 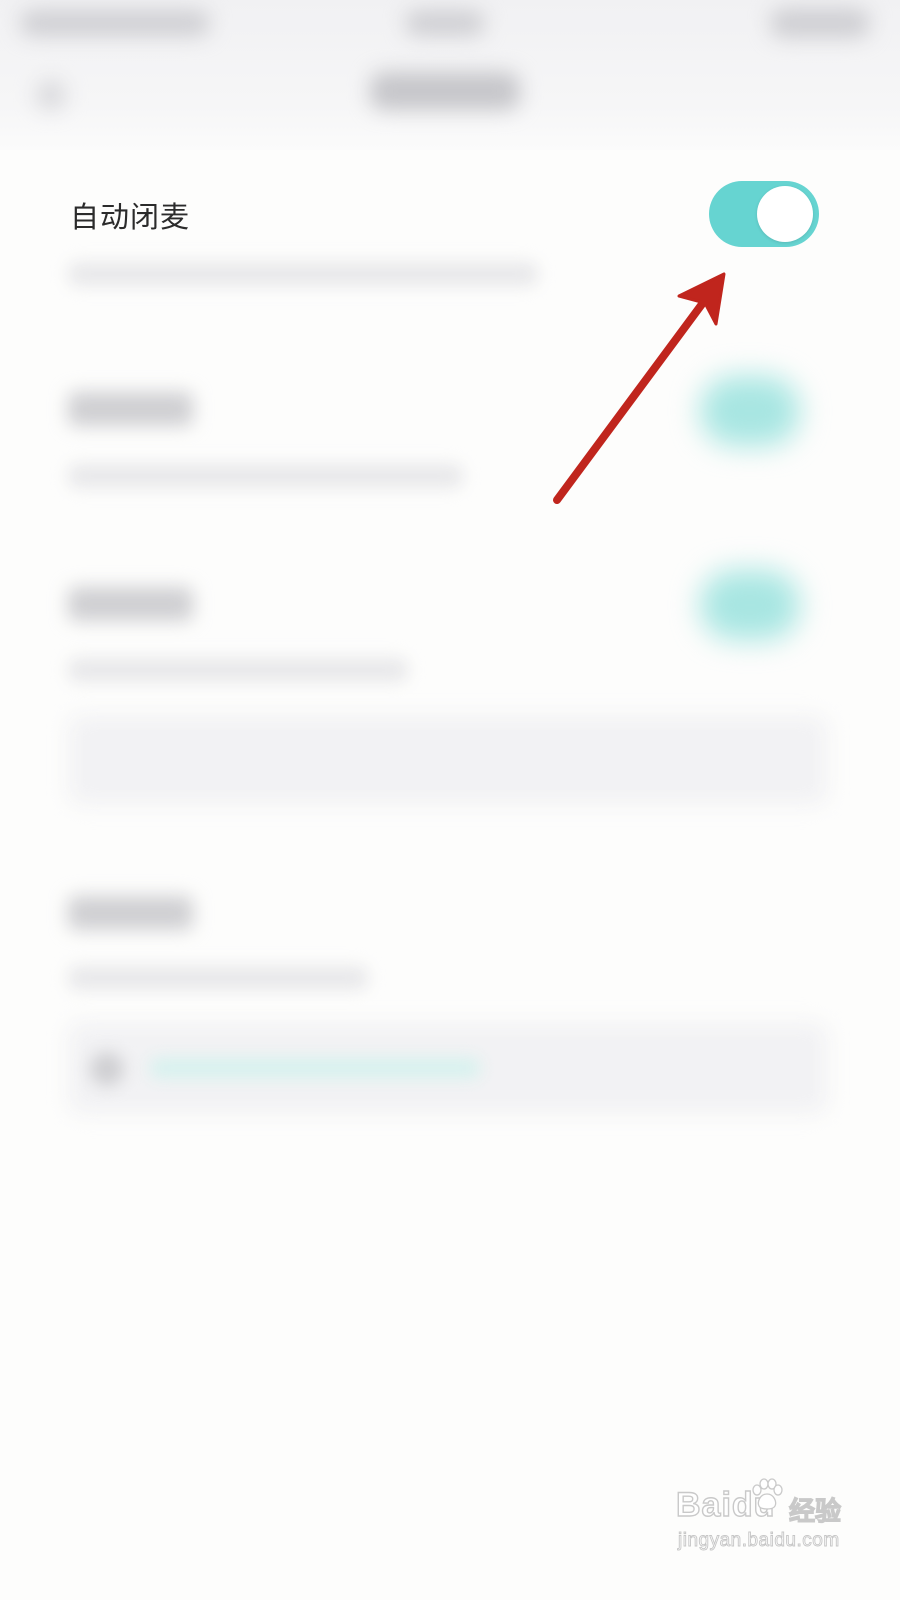 What do you see at coordinates (238, 670) in the screenshot?
I see `setting-3-description-blurred` at bounding box center [238, 670].